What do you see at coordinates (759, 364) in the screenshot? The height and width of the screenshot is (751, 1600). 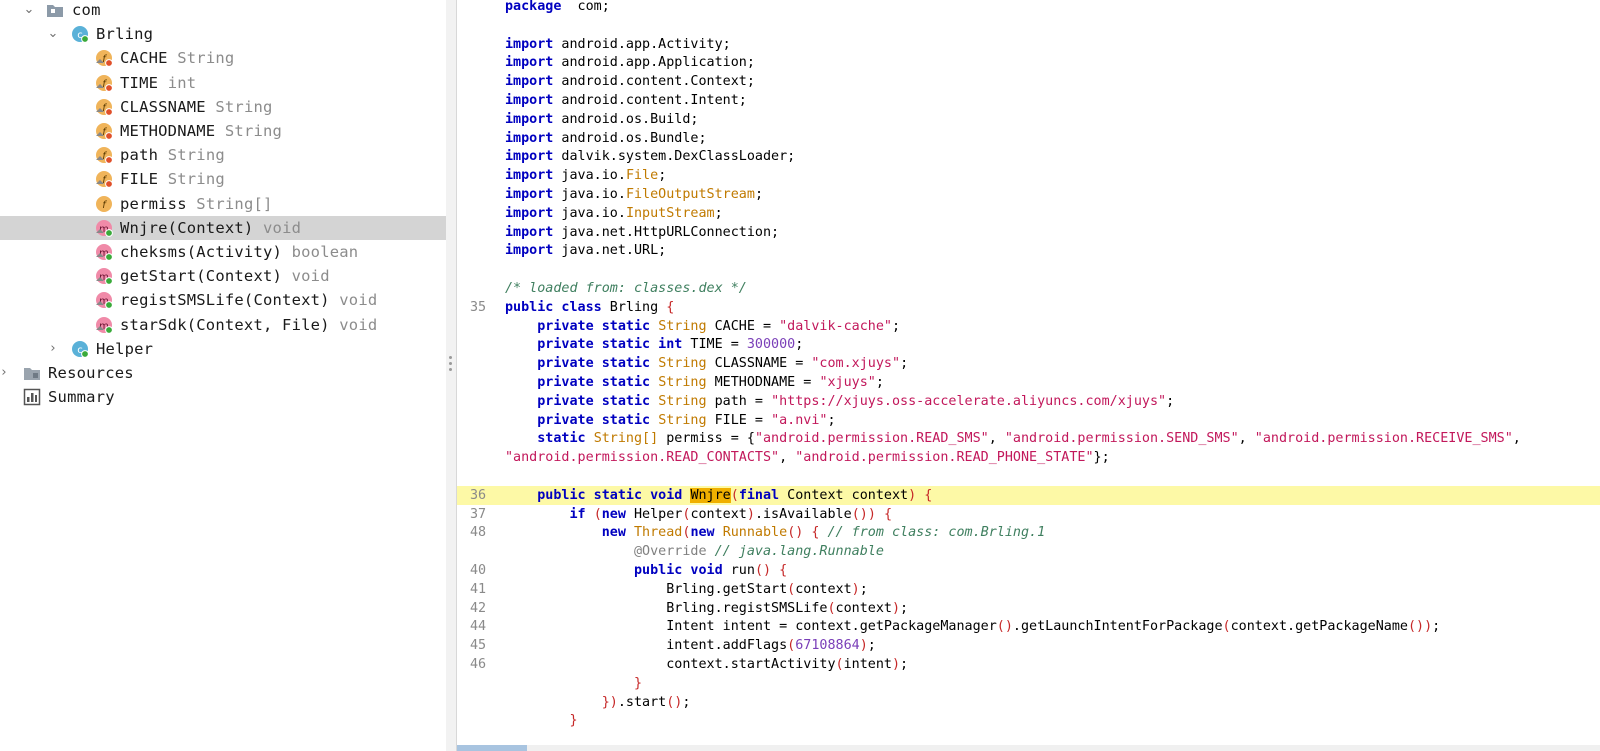 I see `code-token: CLASSNAME =` at bounding box center [759, 364].